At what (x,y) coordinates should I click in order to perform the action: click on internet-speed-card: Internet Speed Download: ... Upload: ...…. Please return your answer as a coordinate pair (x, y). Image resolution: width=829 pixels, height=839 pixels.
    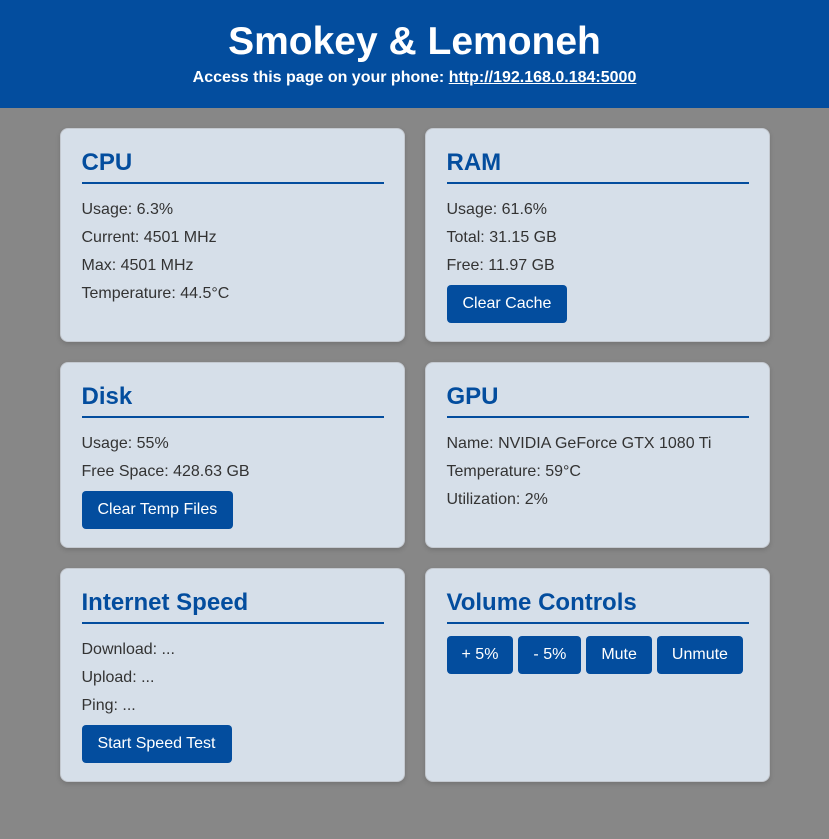
    Looking at the image, I should click on (232, 675).